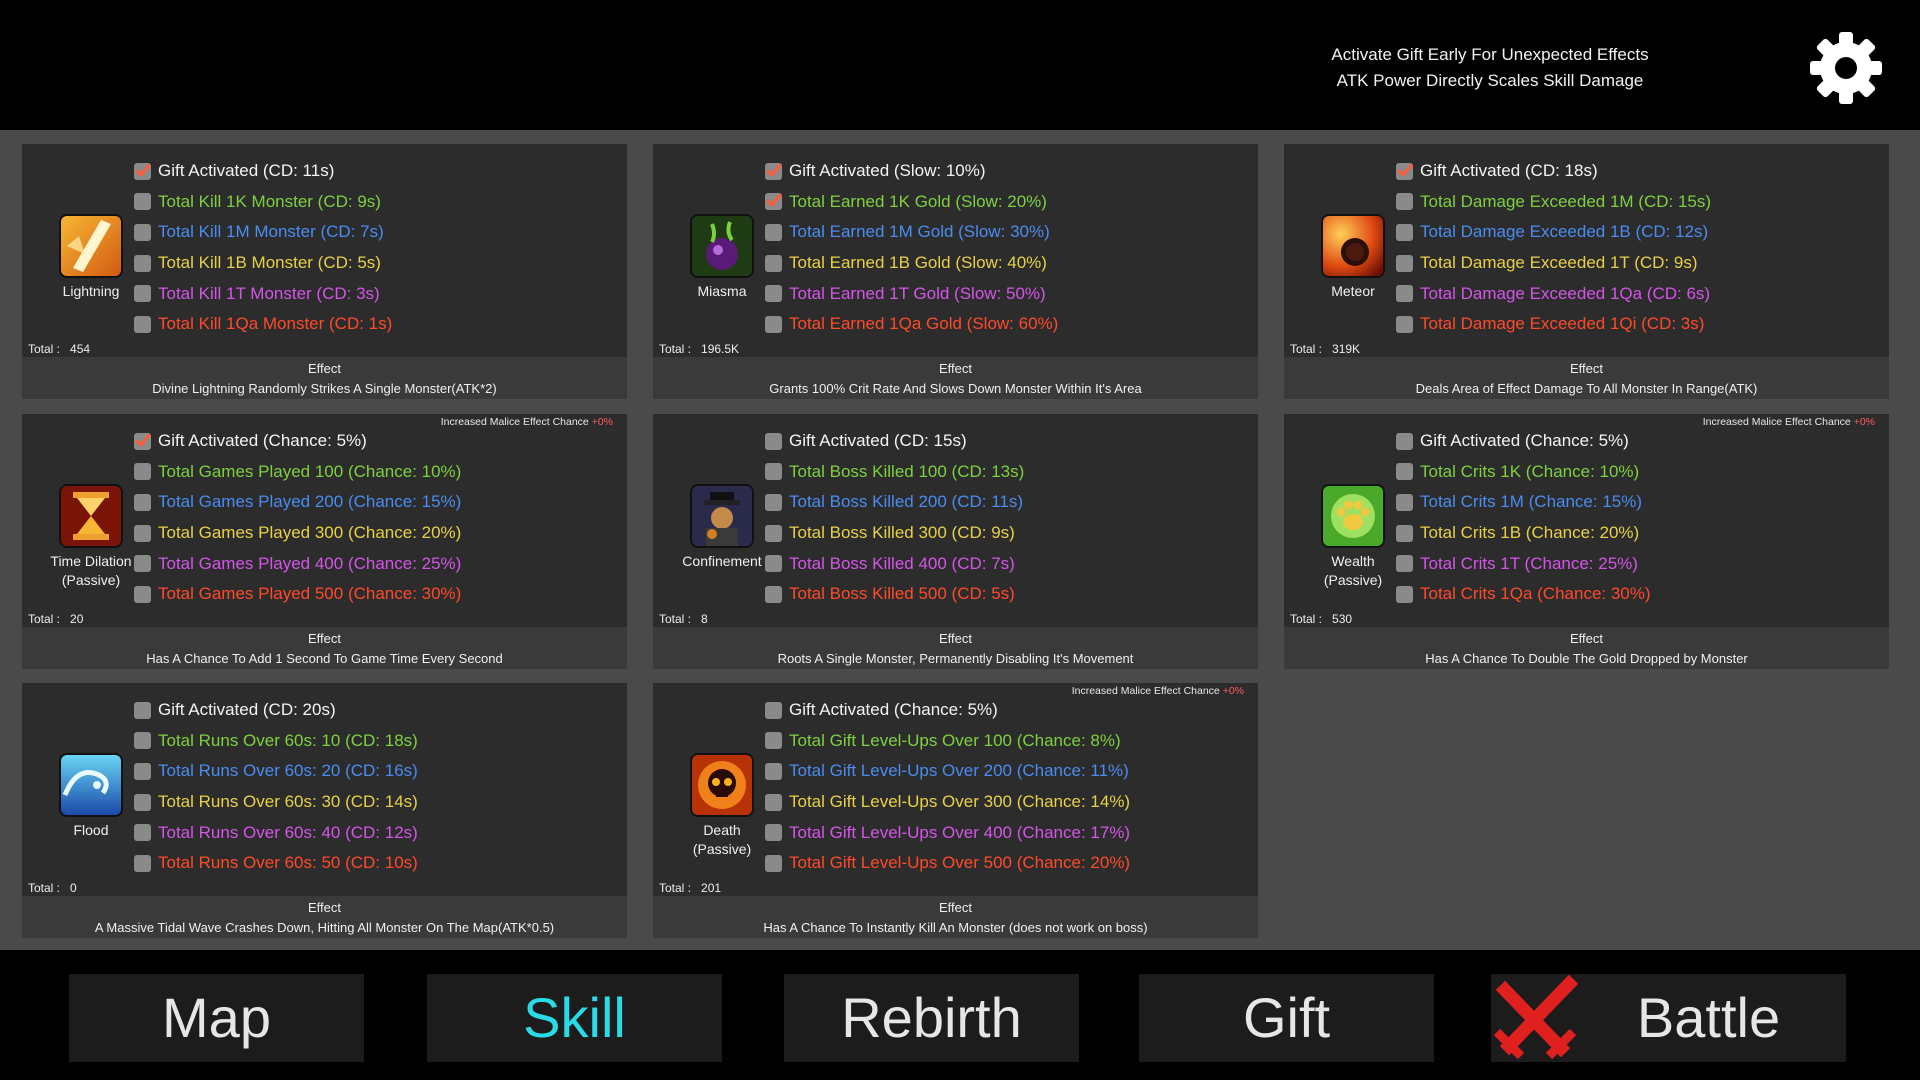  What do you see at coordinates (91, 516) in the screenshot?
I see `hourglass-icon` at bounding box center [91, 516].